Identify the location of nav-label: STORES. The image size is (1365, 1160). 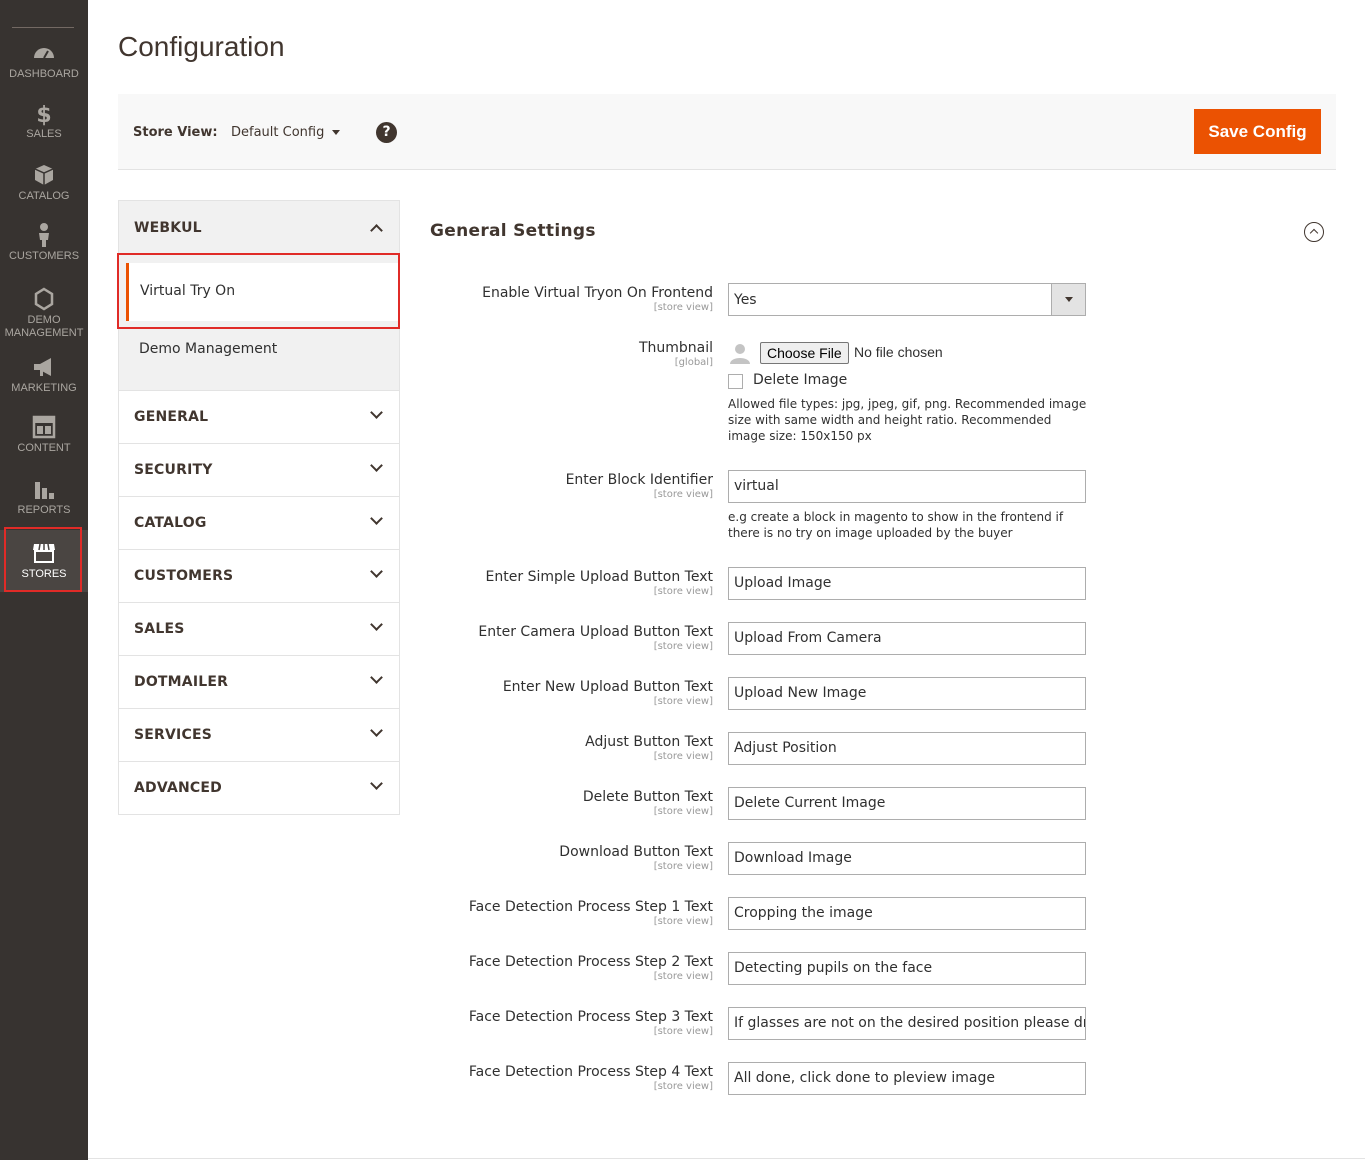
(44, 574).